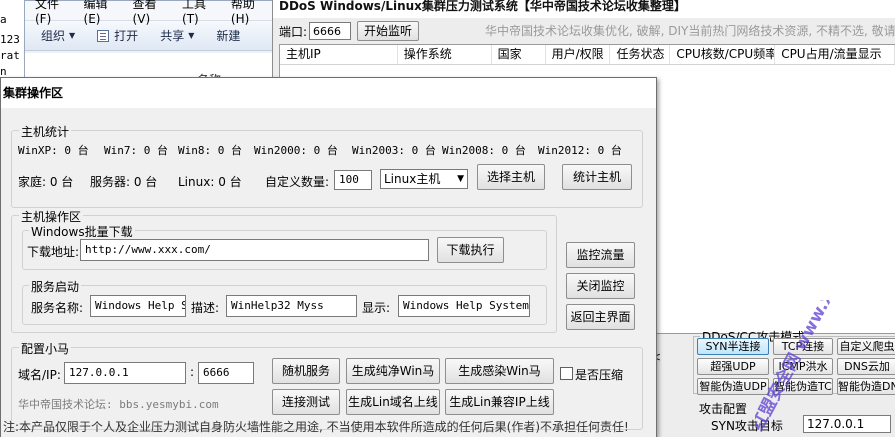  What do you see at coordinates (99, 13) in the screenshot?
I see `menu-edit: 编辑(E)` at bounding box center [99, 13].